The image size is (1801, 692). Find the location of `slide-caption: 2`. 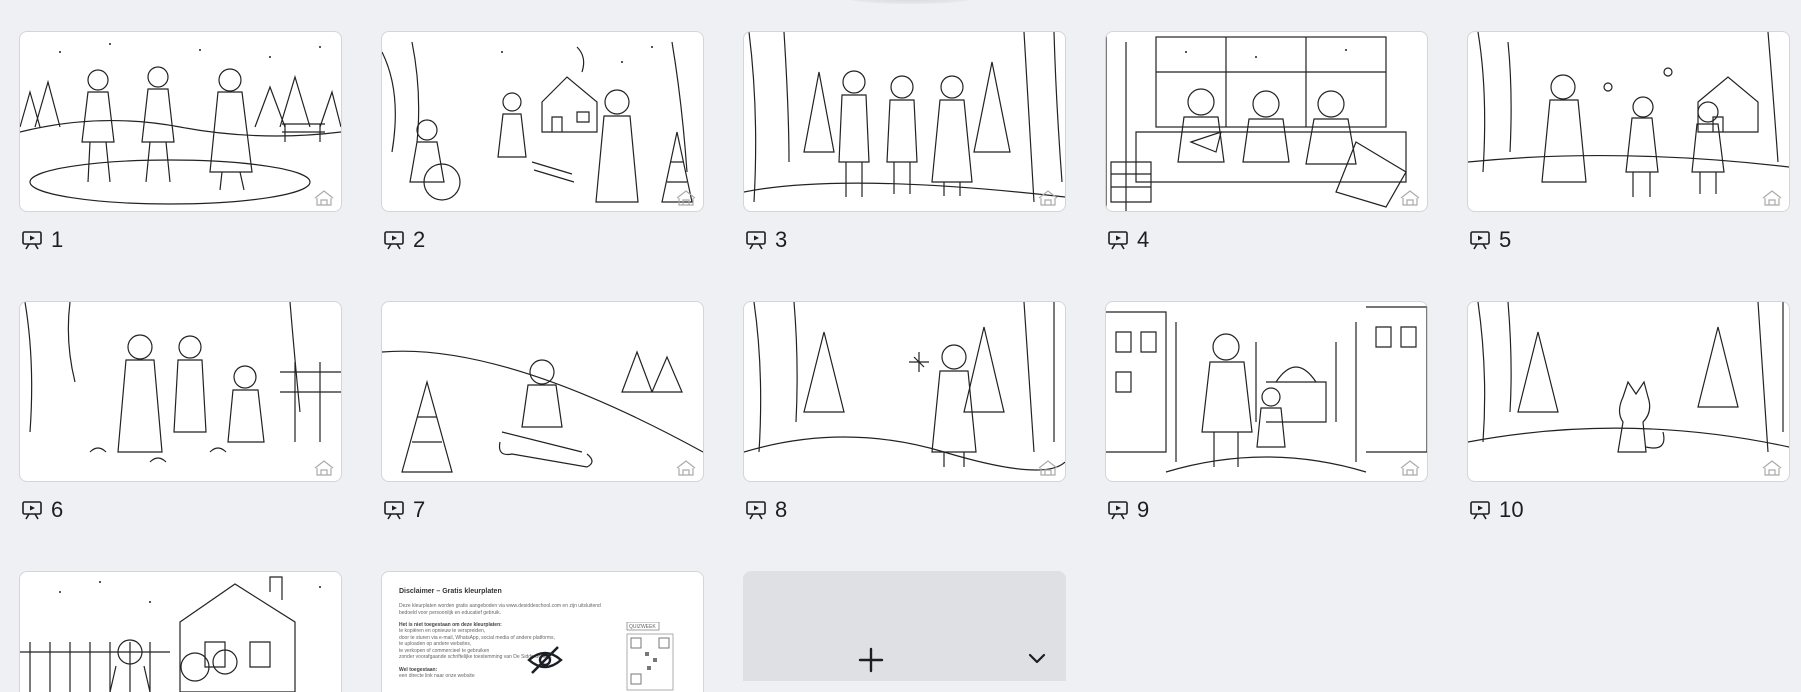

slide-caption: 2 is located at coordinates (404, 240).